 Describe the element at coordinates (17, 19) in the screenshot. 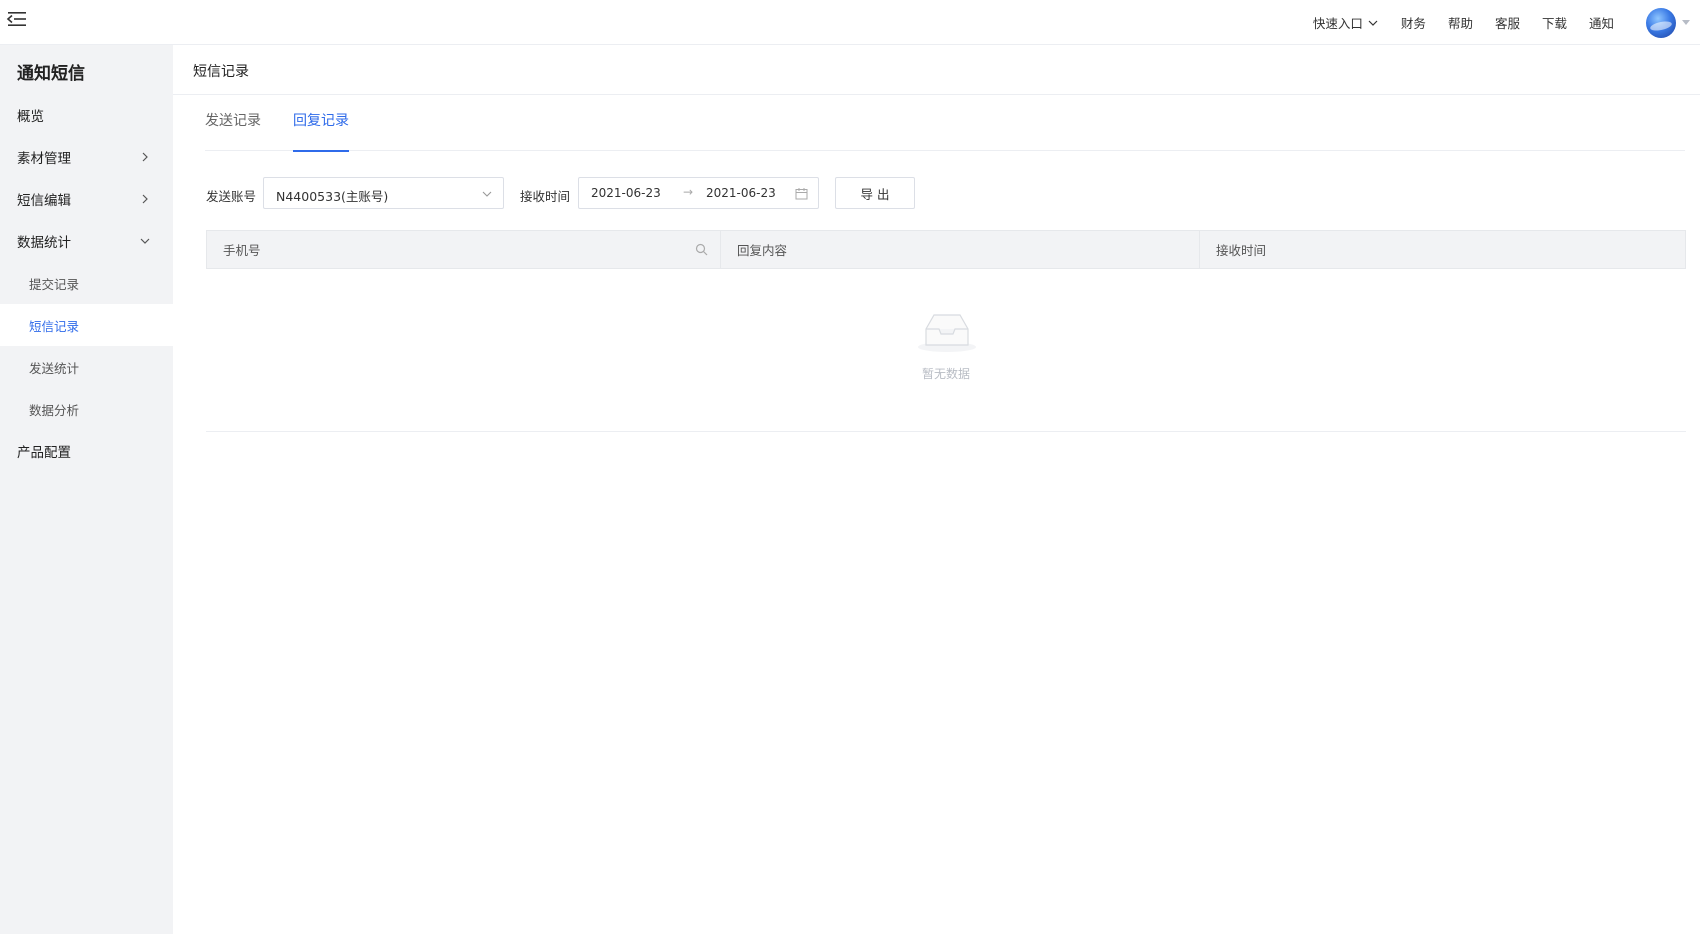

I see `menu-fold-icon` at that location.